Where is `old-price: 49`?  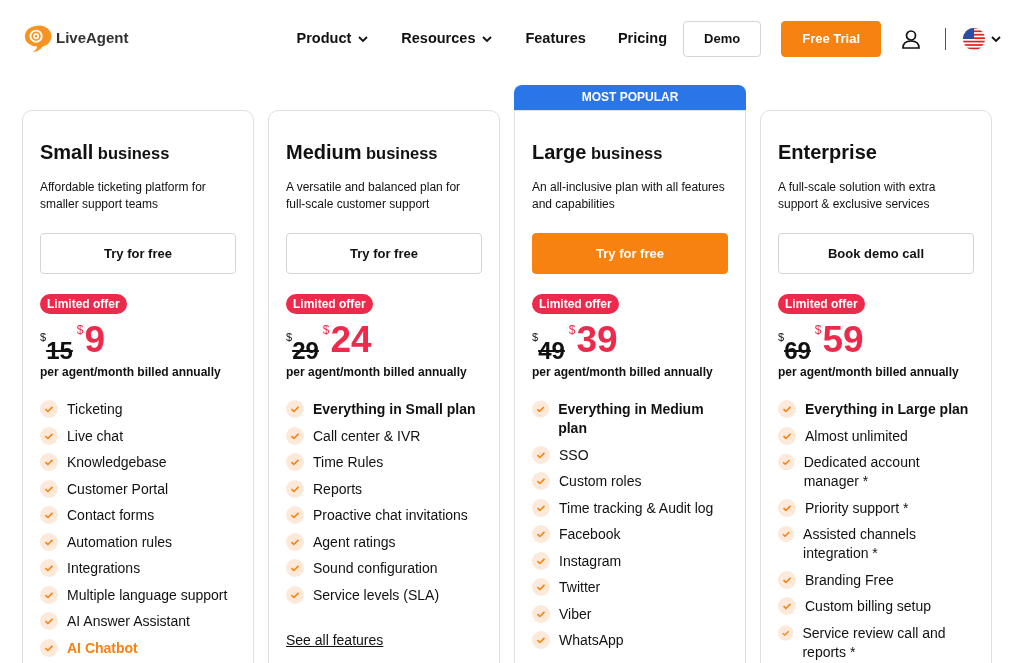 old-price: 49 is located at coordinates (551, 351).